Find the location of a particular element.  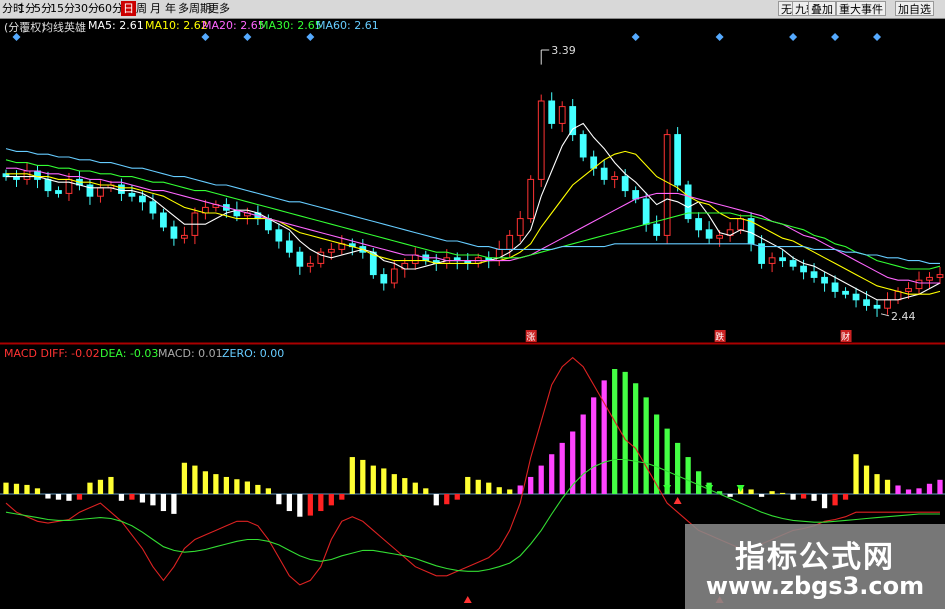

legend-indicator: 均线英雄 is located at coordinates (64, 27).